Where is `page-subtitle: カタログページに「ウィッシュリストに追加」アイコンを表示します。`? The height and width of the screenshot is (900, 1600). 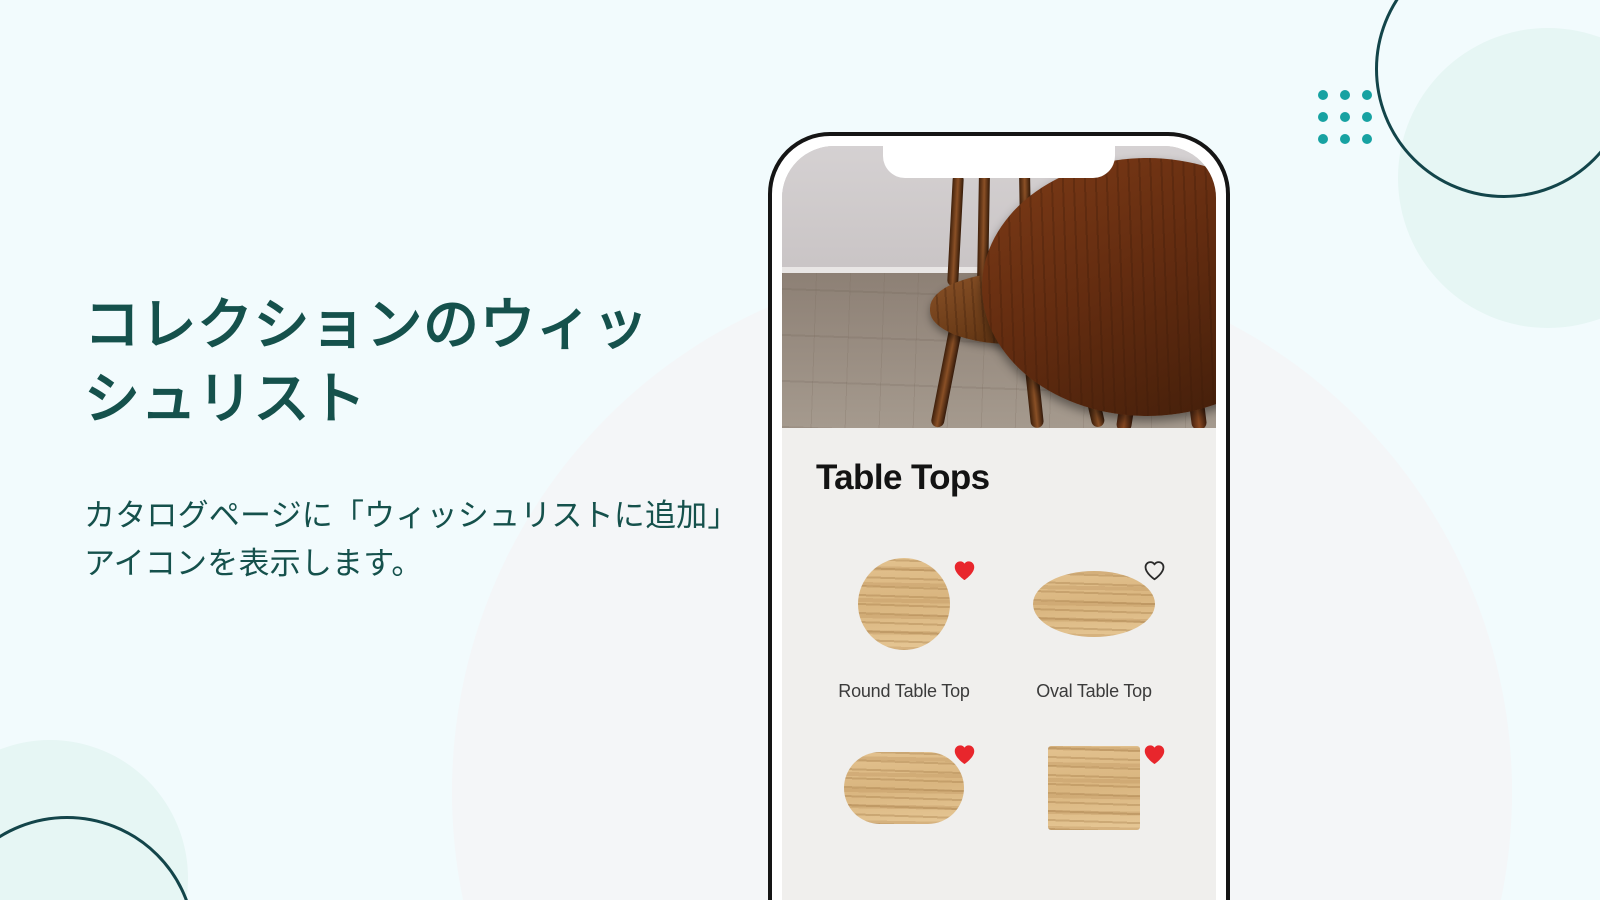
page-subtitle: カタログページに「ウィッシュリストに追加」アイコンを表示します。 is located at coordinates (411, 539).